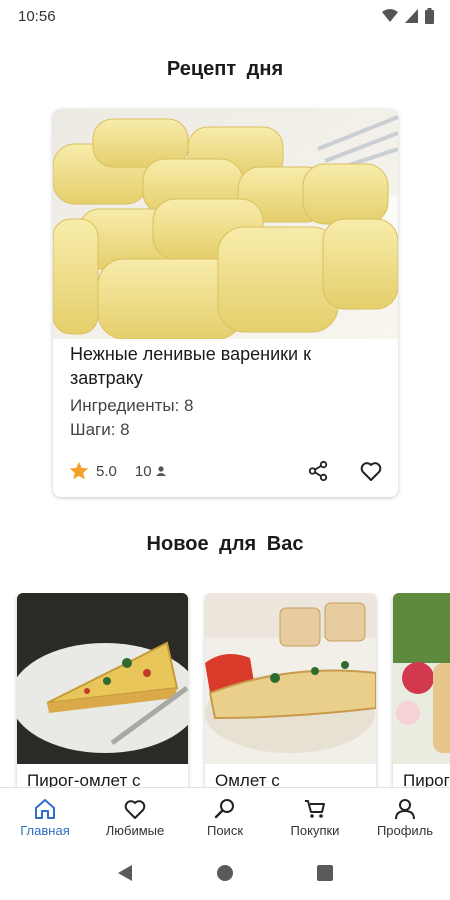  What do you see at coordinates (224, 809) in the screenshot?
I see `search-icon` at bounding box center [224, 809].